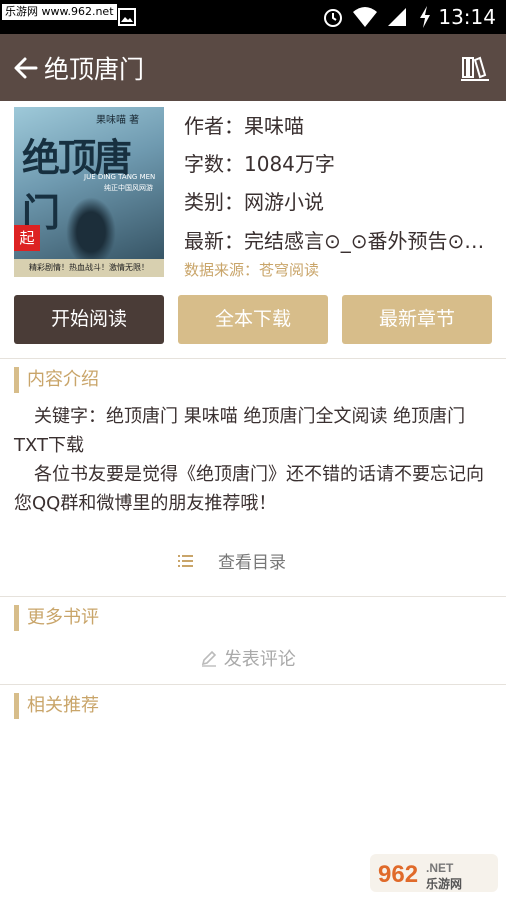 The width and height of the screenshot is (506, 901). I want to click on related-section-title: 相关推荐, so click(56, 706).